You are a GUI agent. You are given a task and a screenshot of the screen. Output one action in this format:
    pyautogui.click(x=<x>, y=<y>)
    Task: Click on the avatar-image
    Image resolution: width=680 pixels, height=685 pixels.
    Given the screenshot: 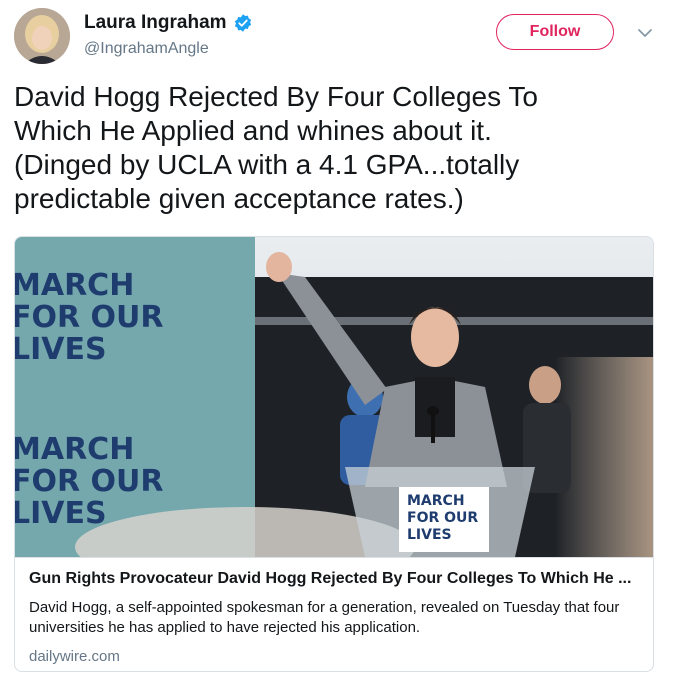 What is the action you would take?
    pyautogui.click(x=42, y=36)
    